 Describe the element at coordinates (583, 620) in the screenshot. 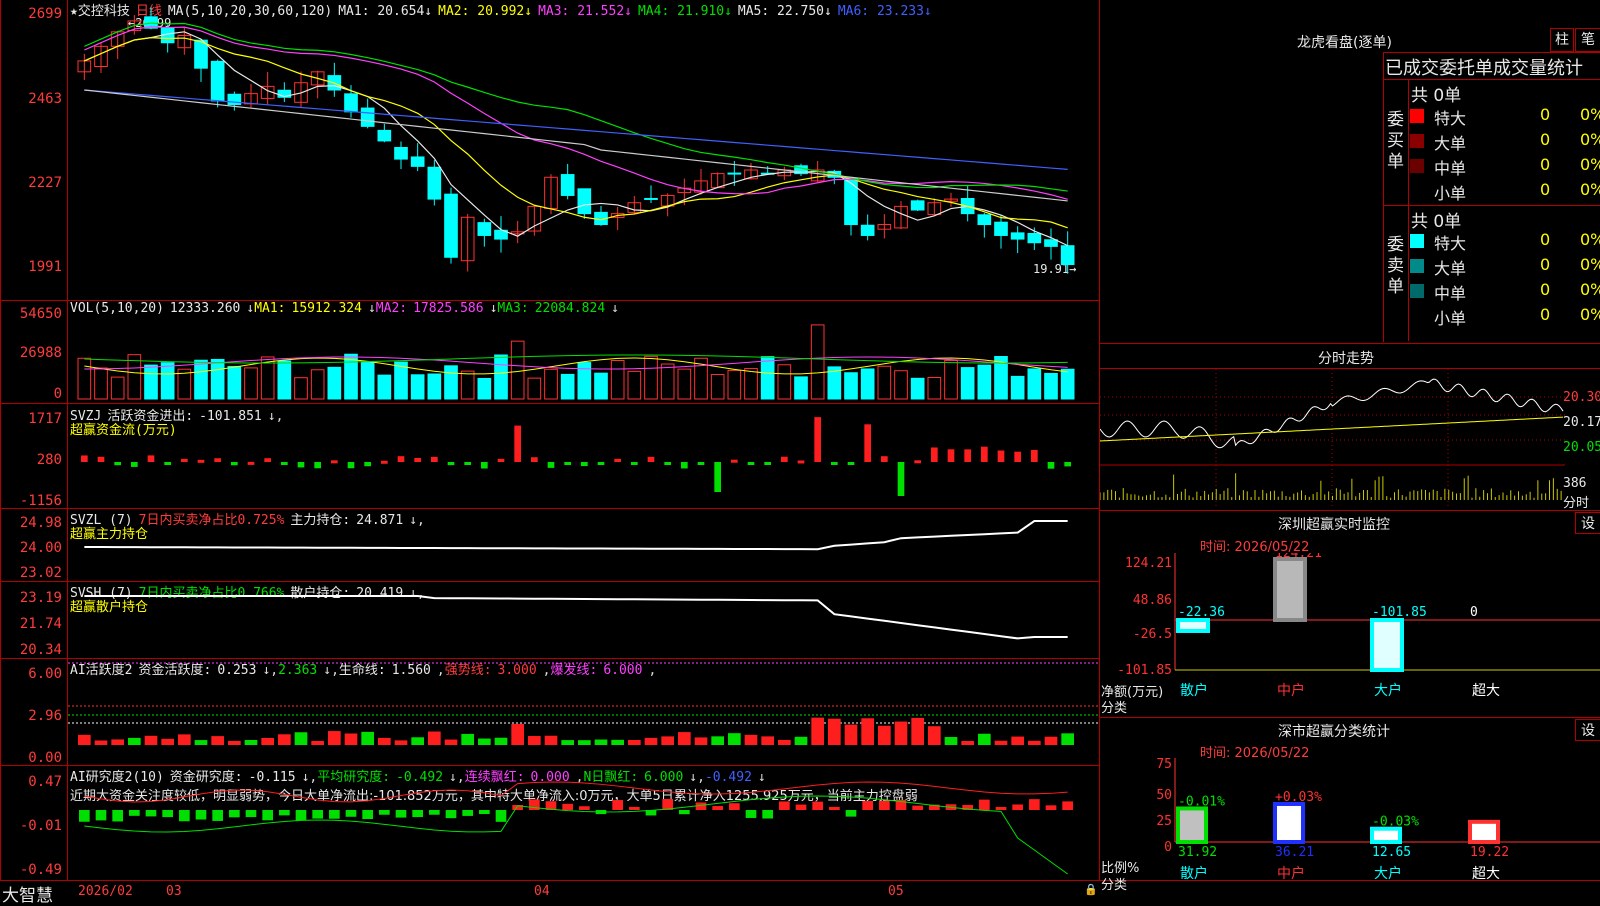

I see `retail-holding-chart` at that location.